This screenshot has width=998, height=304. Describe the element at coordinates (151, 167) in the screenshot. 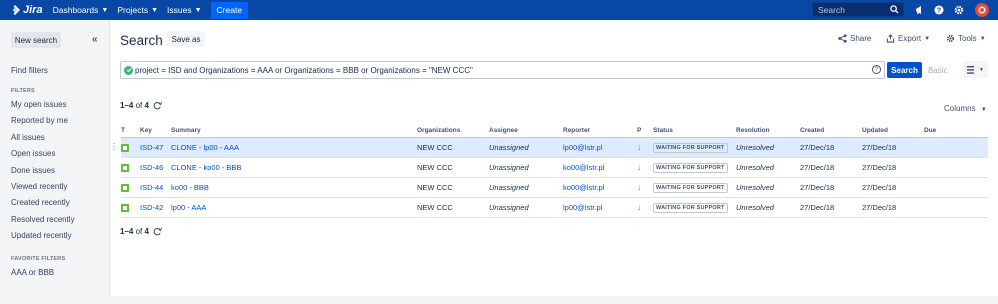

I see `issue-key: ISD-46` at that location.